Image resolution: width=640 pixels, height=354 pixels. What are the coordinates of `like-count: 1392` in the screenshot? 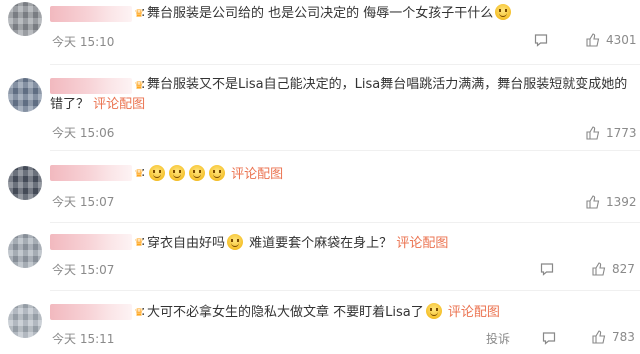 It's located at (621, 202).